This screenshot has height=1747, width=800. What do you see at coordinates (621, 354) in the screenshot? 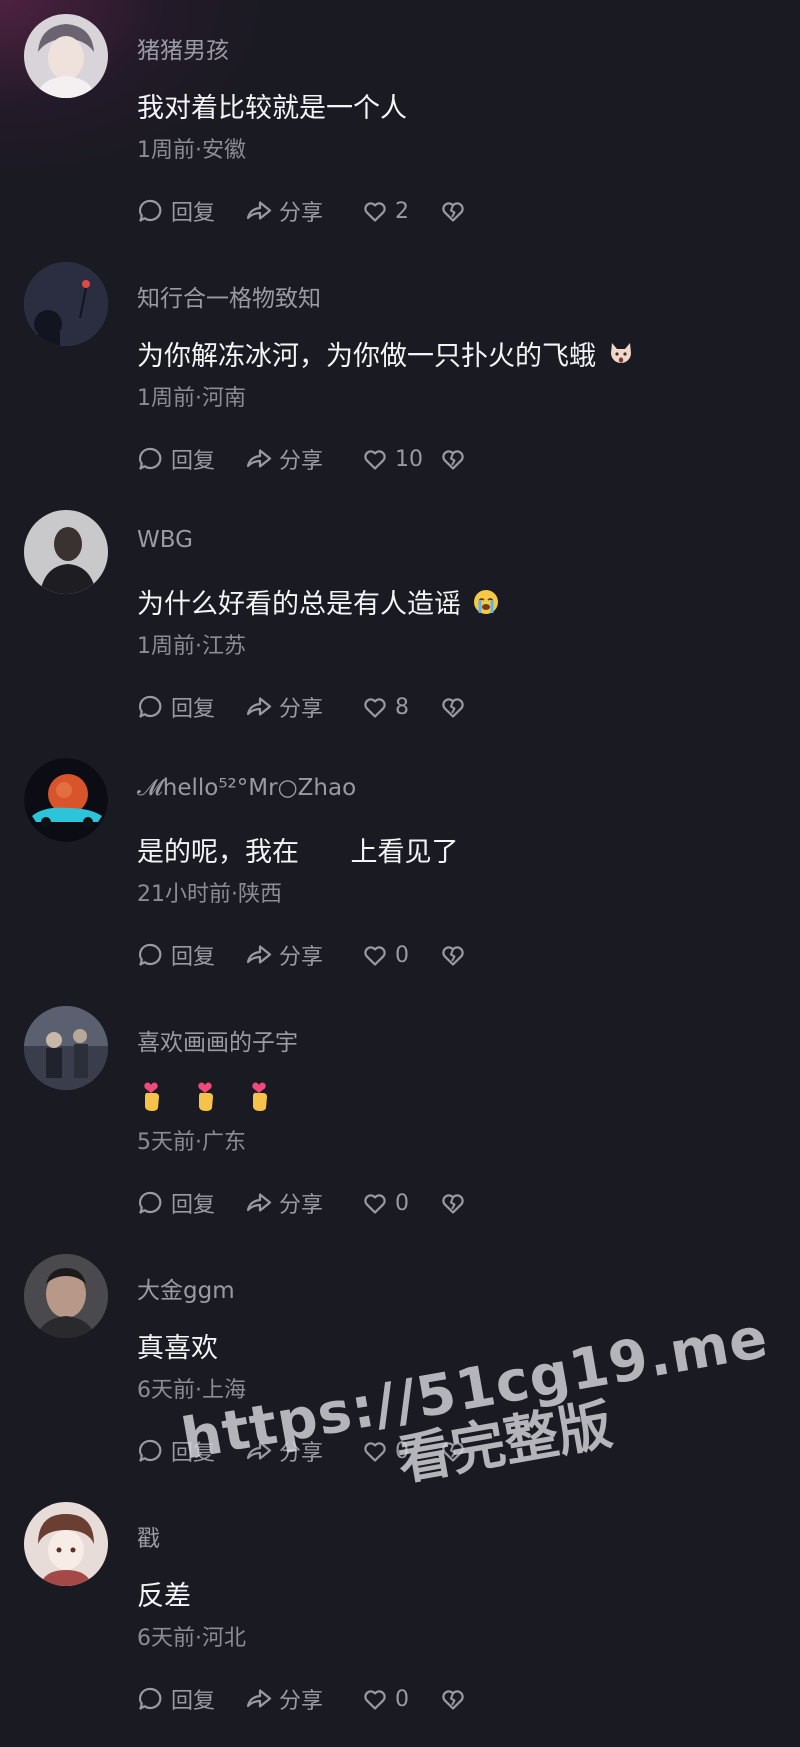
I see `shocked-cat-emoji` at bounding box center [621, 354].